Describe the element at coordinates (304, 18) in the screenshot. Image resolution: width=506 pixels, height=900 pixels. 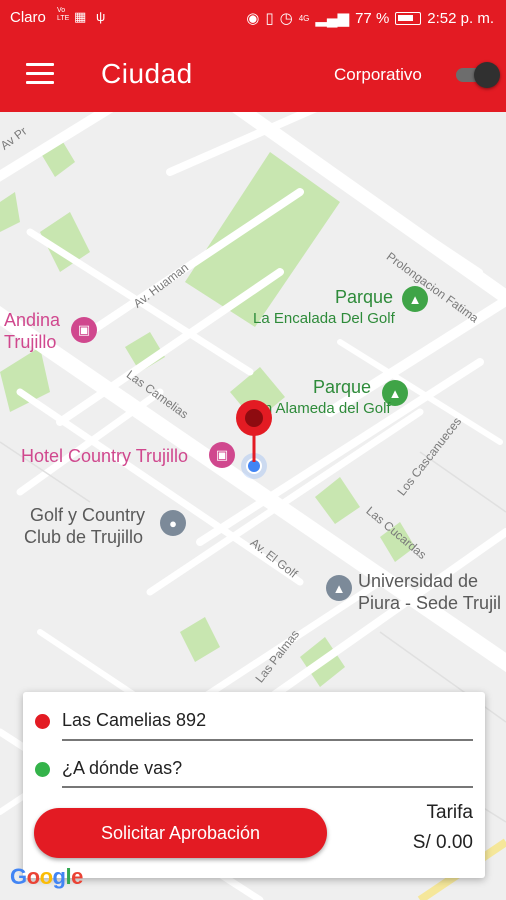
I see `network-type: 4G` at that location.